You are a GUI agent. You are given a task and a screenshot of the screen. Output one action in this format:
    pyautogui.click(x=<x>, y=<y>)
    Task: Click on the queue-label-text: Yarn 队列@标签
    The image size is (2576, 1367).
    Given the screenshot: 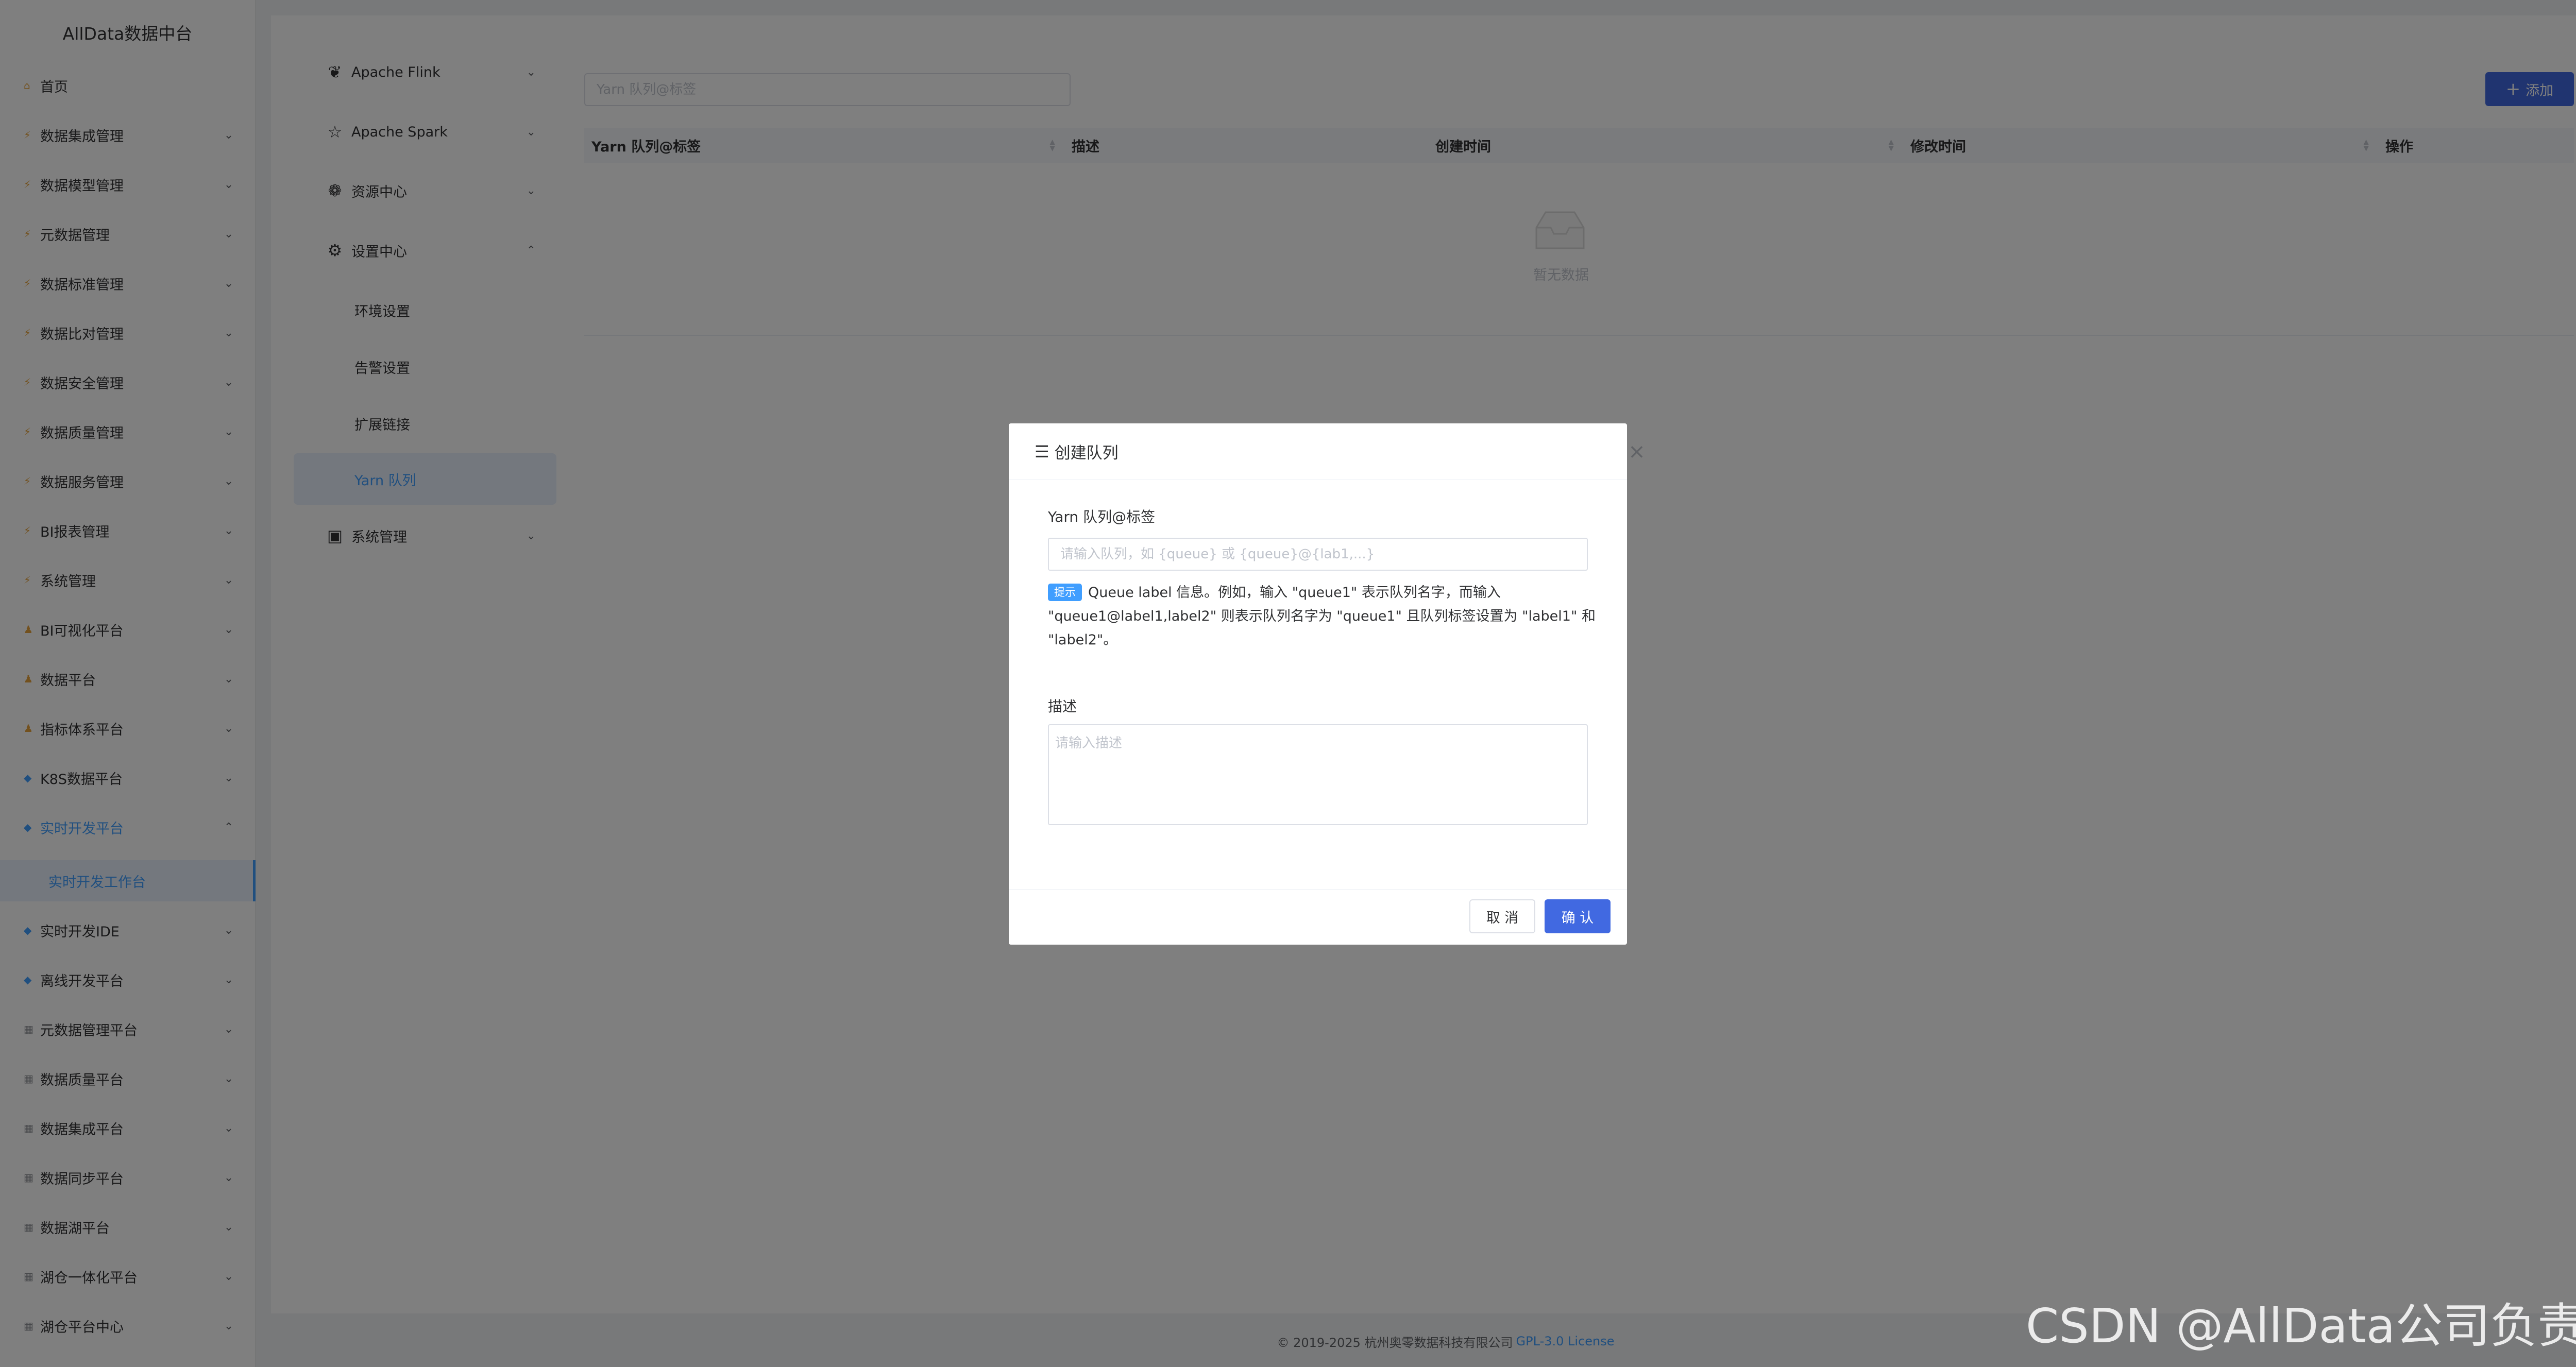 What is the action you would take?
    pyautogui.click(x=1102, y=517)
    